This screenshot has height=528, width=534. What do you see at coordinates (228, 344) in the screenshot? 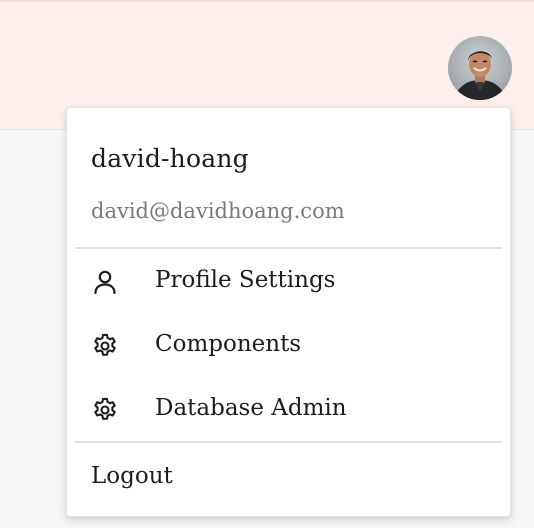
I see `menu-item-label: Components` at bounding box center [228, 344].